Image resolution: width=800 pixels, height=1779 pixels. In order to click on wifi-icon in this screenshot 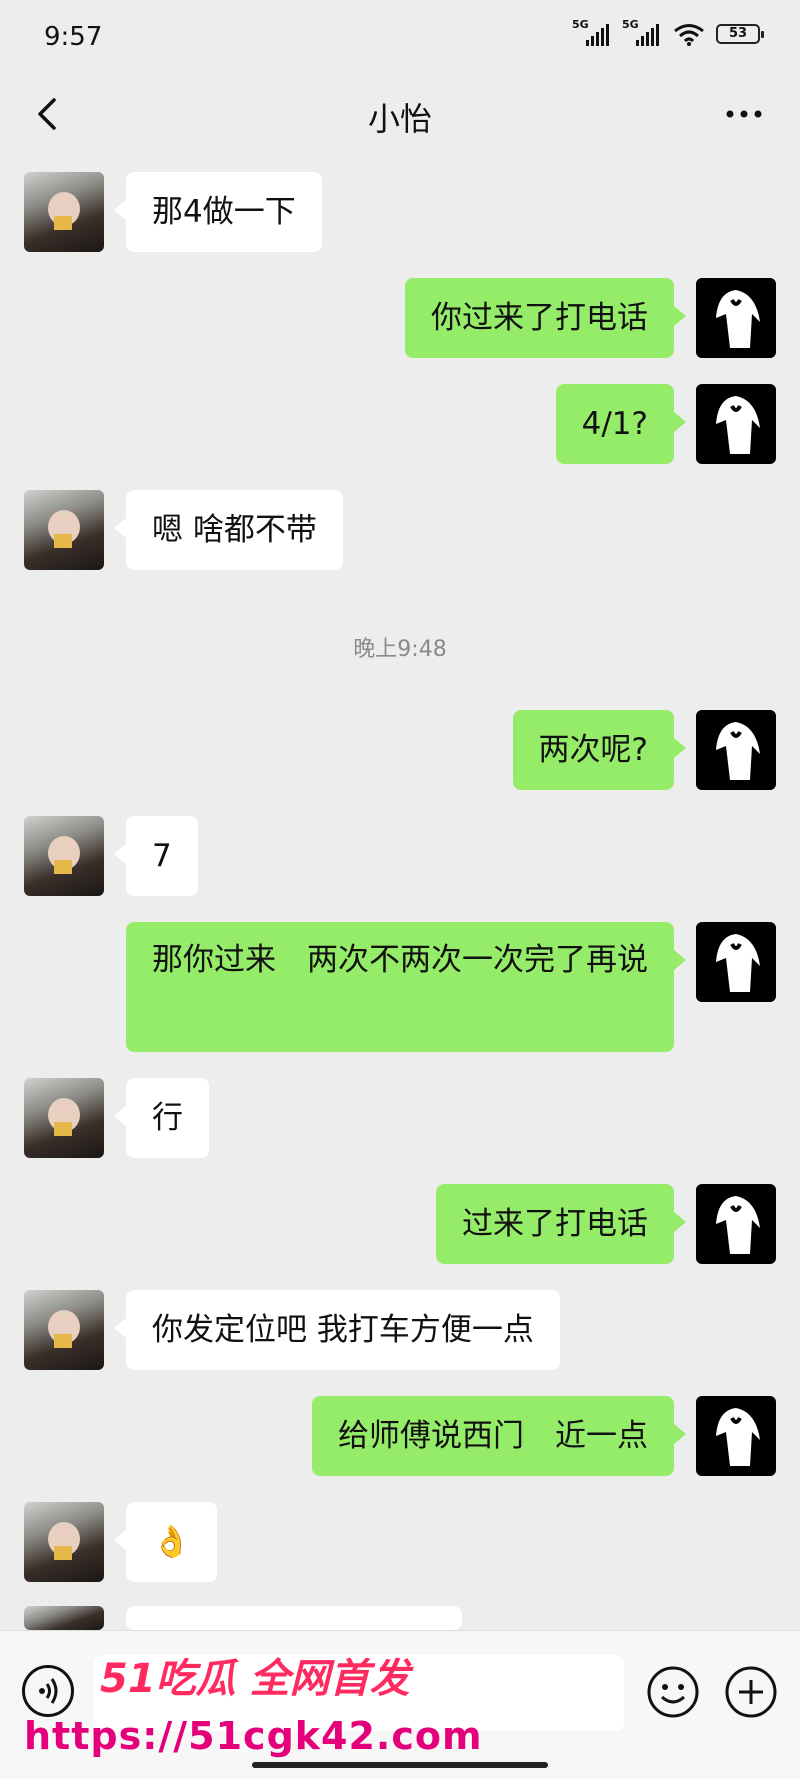, I will do `click(689, 35)`.